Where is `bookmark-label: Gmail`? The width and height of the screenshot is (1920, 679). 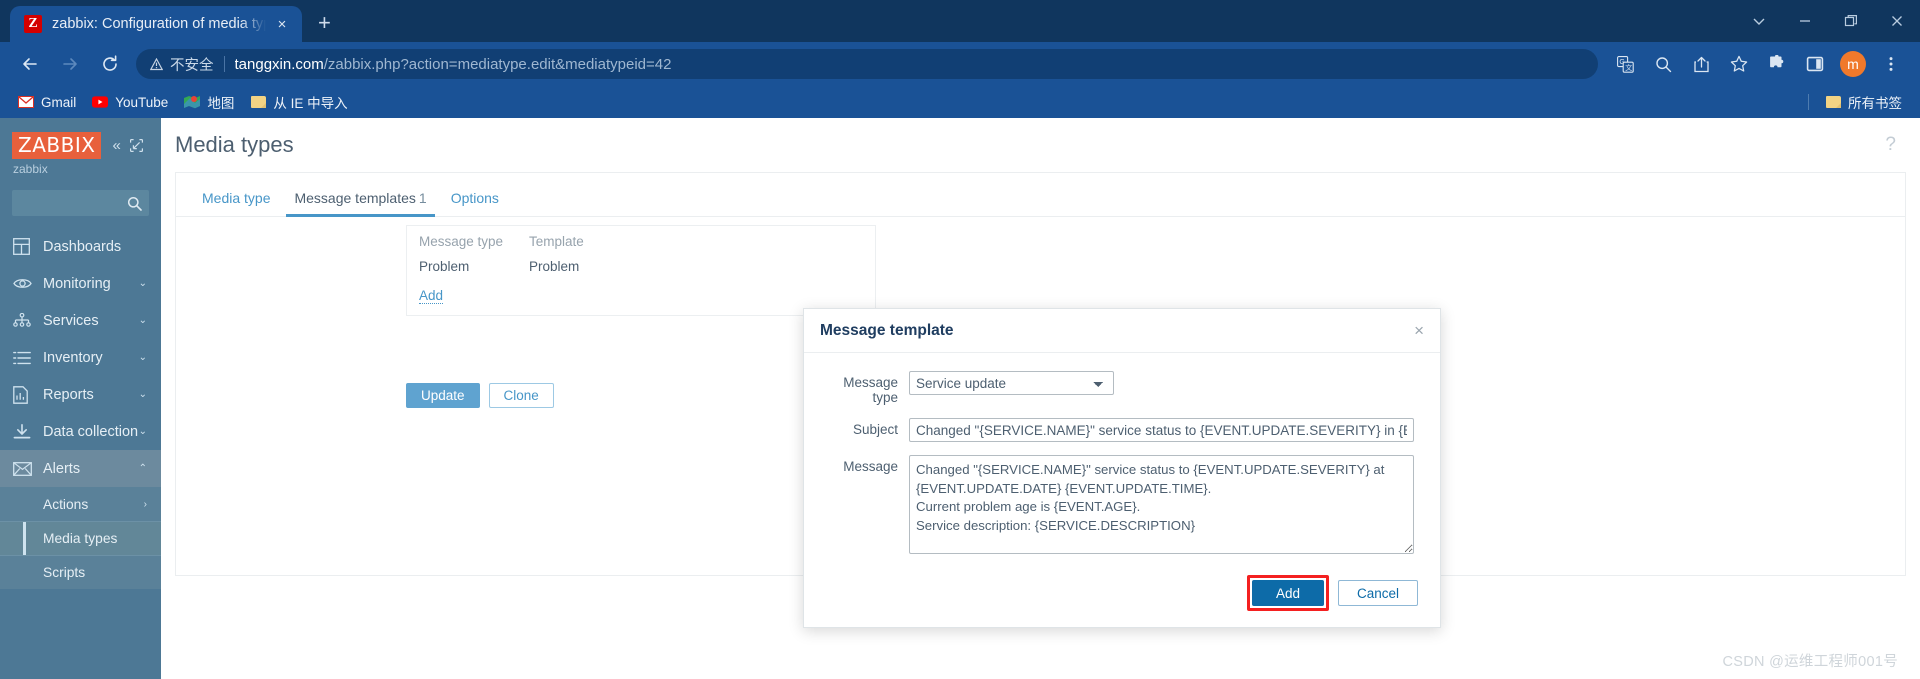
bookmark-label: Gmail is located at coordinates (59, 102).